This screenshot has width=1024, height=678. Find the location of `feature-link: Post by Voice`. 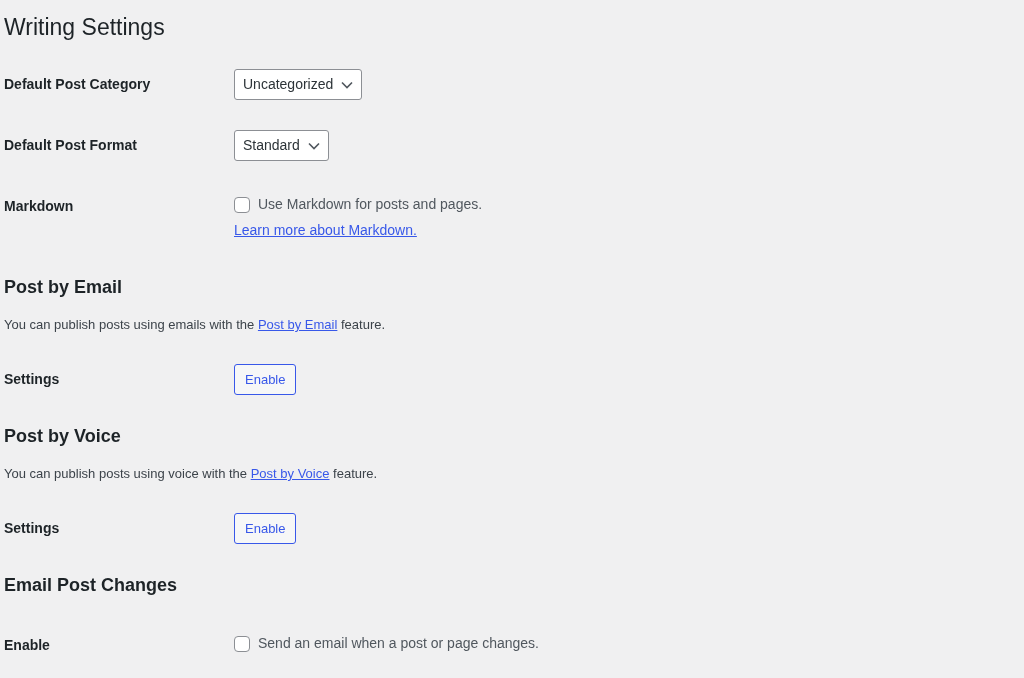

feature-link: Post by Voice is located at coordinates (290, 473).